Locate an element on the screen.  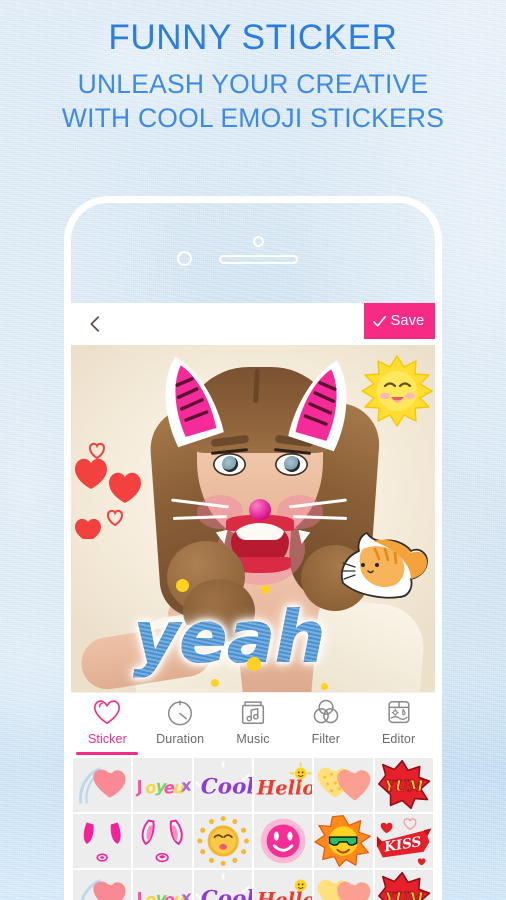
sticker-grid: J o y e u x Cool Hello! is located at coordinates (253, 828).